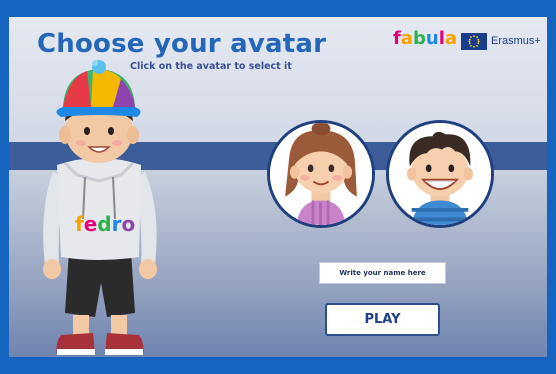 Image resolution: width=556 pixels, height=374 pixels. What do you see at coordinates (91, 224) in the screenshot?
I see `shirt-logo-letter: e` at bounding box center [91, 224].